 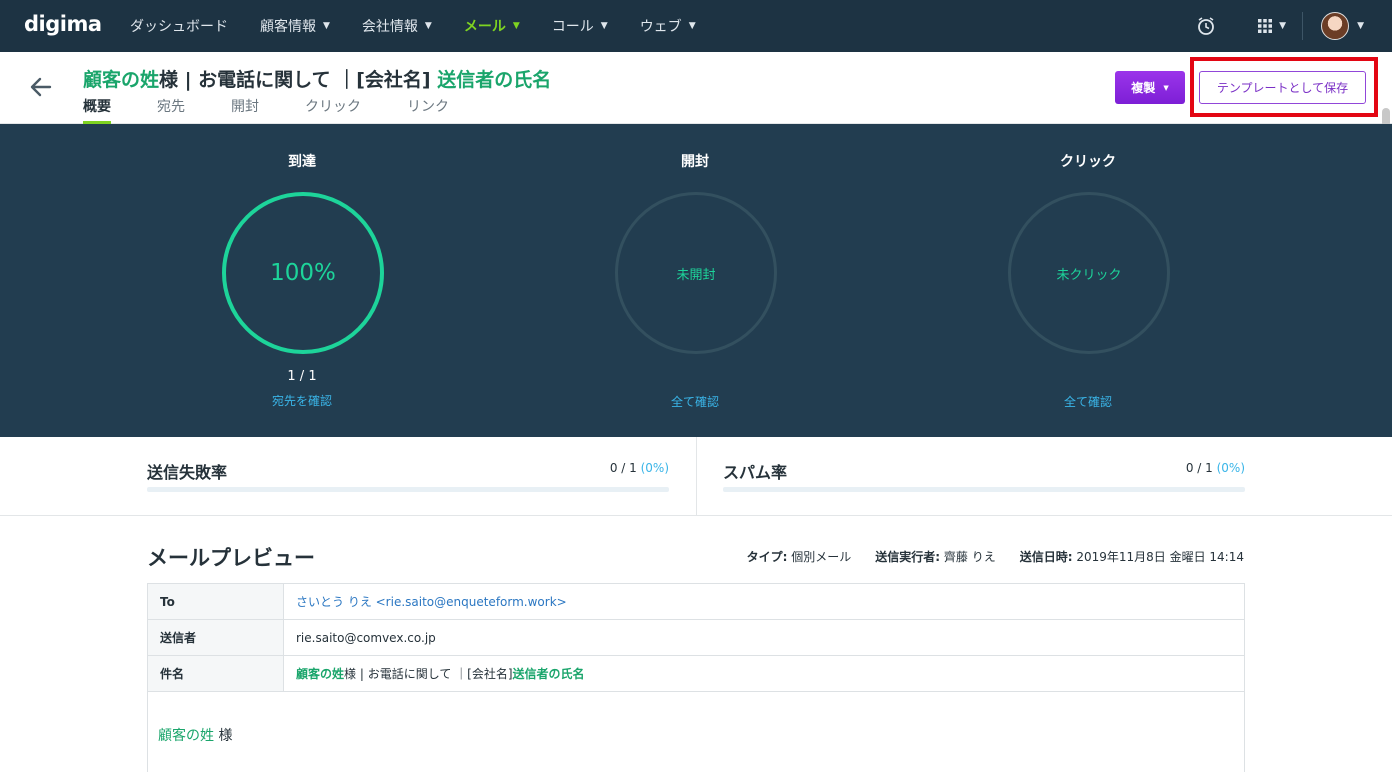 I want to click on save-as-template-button: テンプレートとして保存, so click(x=1282, y=87).